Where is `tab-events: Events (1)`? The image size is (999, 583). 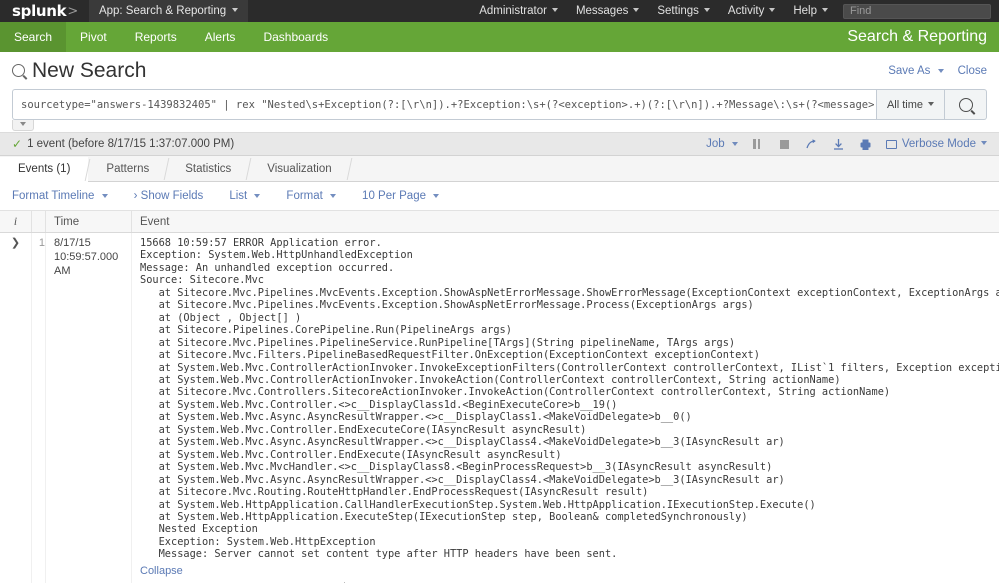
tab-events: Events (1) is located at coordinates (44, 169).